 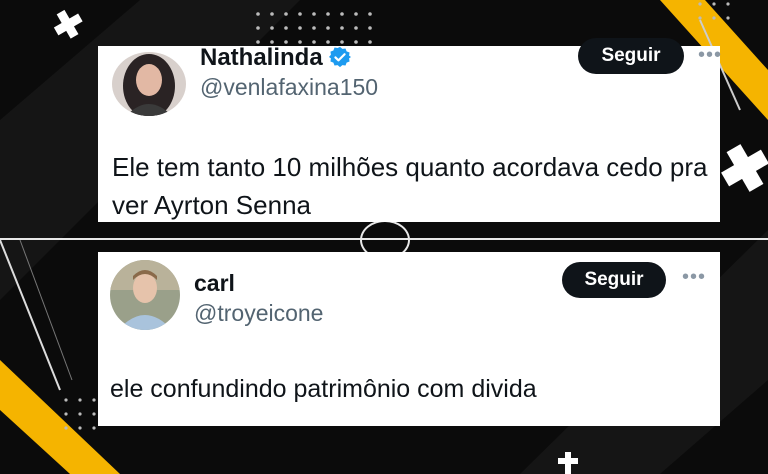 What do you see at coordinates (68, 24) in the screenshot?
I see `plus-decoration` at bounding box center [68, 24].